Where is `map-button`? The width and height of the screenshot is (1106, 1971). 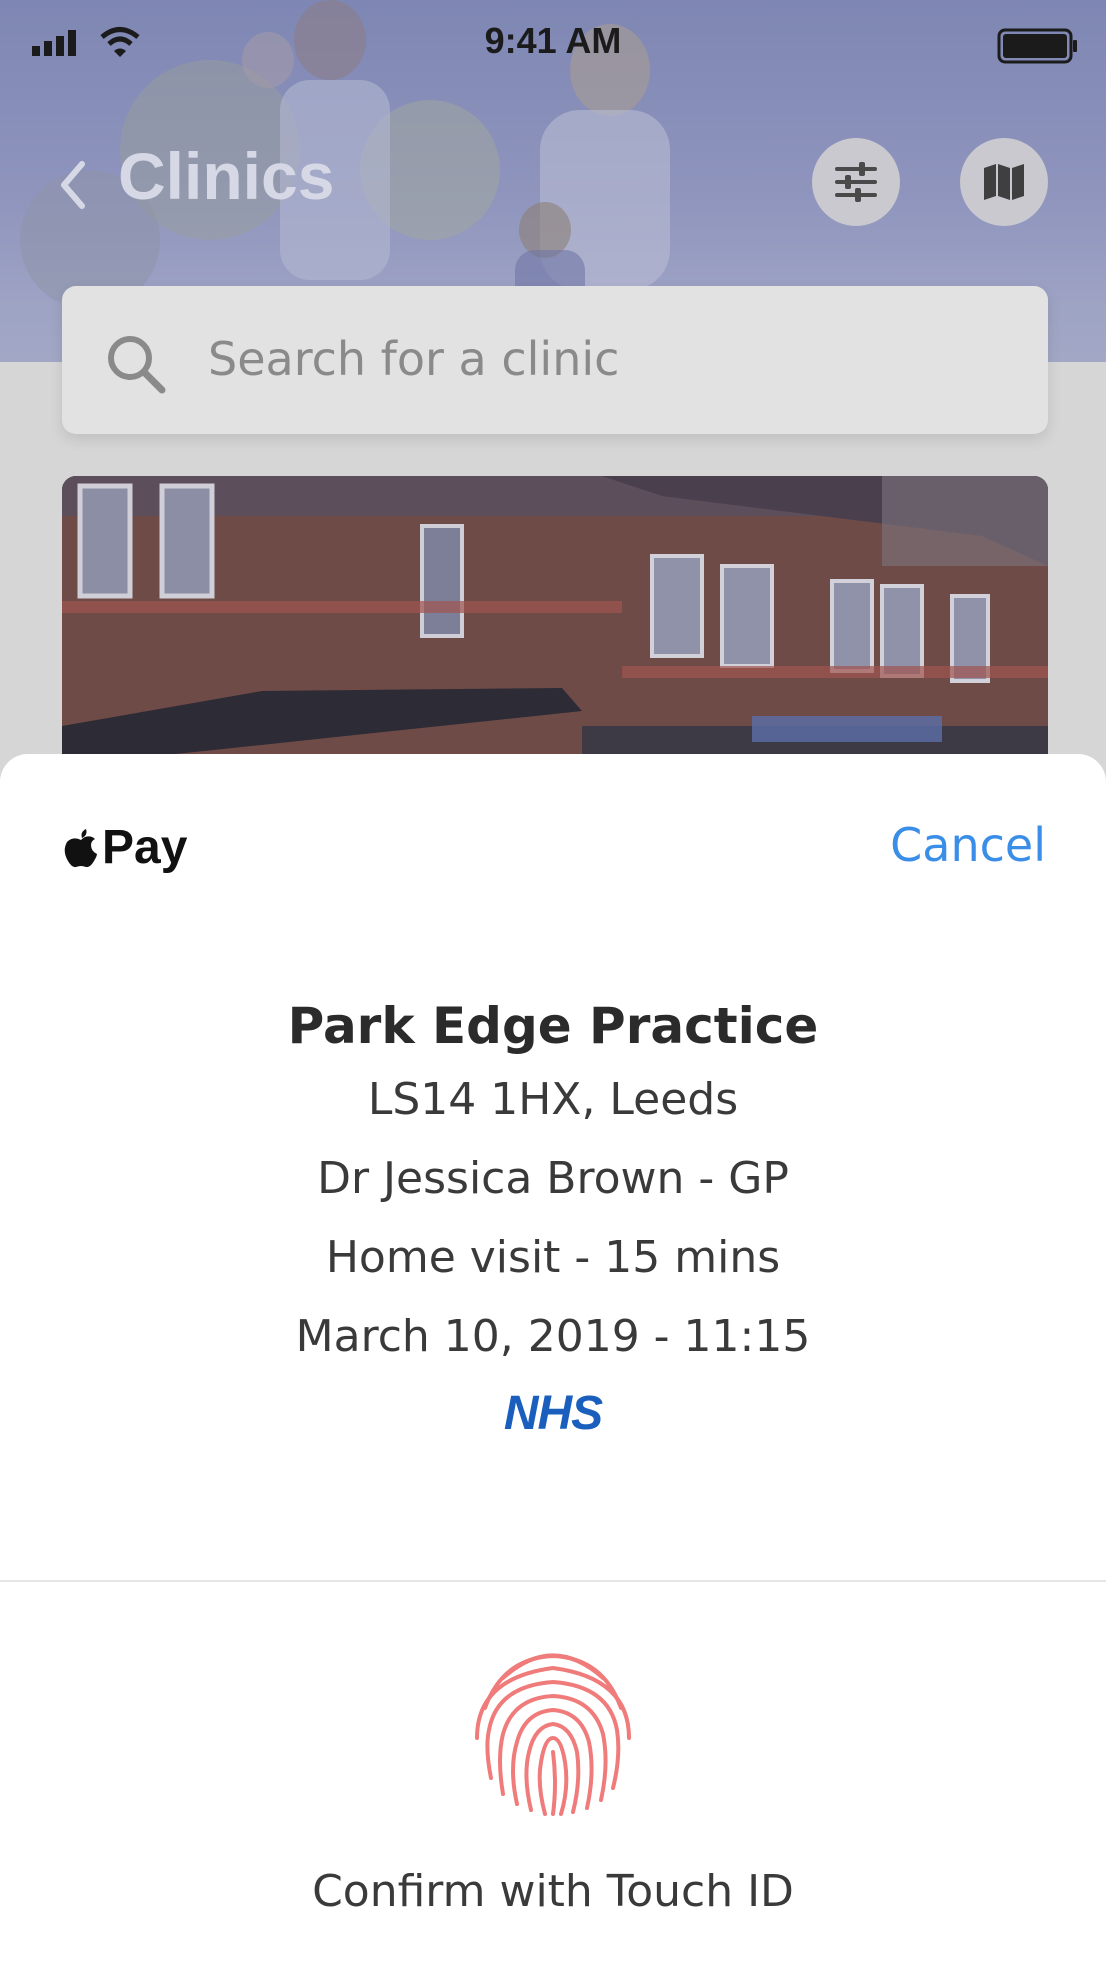 map-button is located at coordinates (1004, 182).